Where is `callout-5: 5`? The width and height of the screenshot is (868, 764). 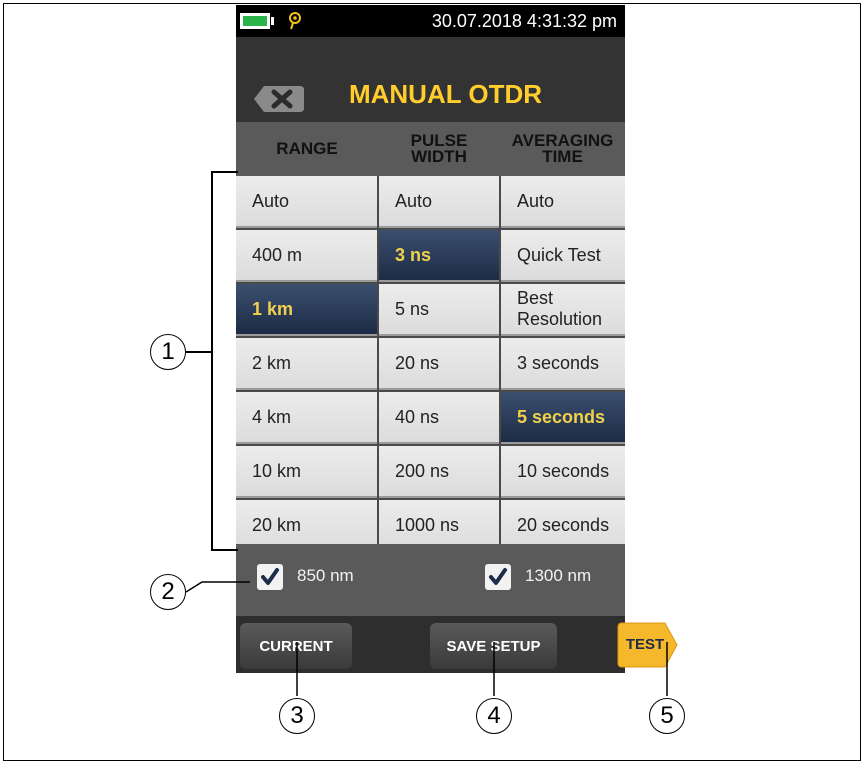
callout-5: 5 is located at coordinates (667, 716).